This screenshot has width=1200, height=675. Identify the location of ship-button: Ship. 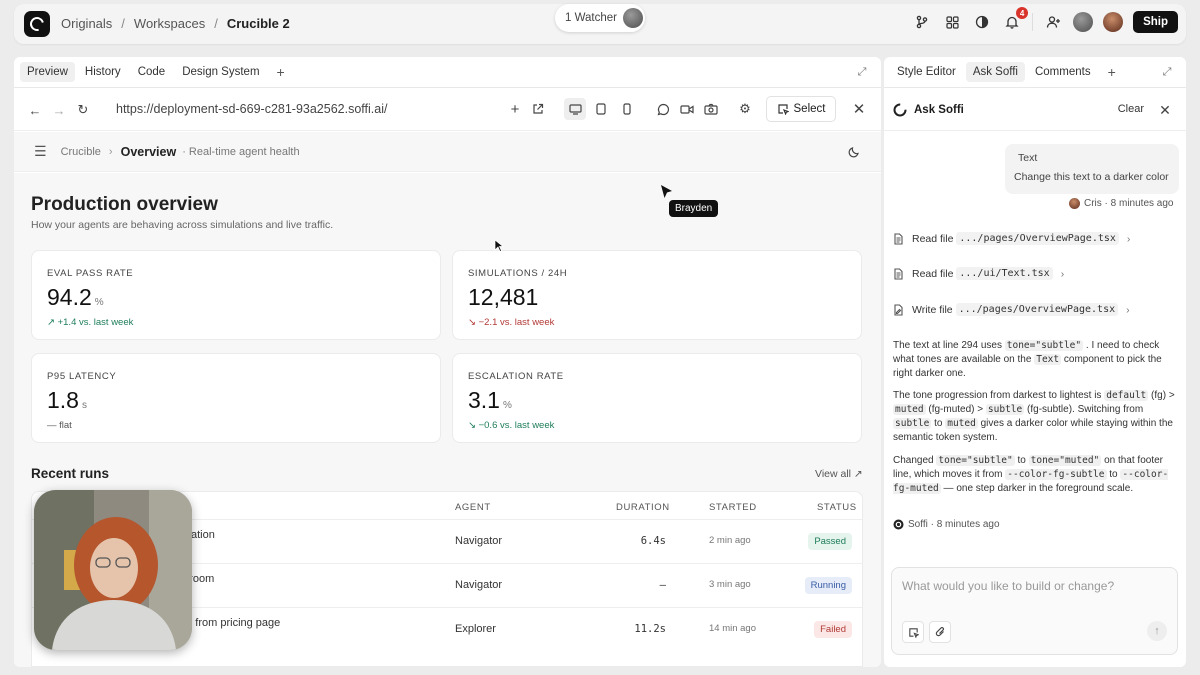
(1155, 22).